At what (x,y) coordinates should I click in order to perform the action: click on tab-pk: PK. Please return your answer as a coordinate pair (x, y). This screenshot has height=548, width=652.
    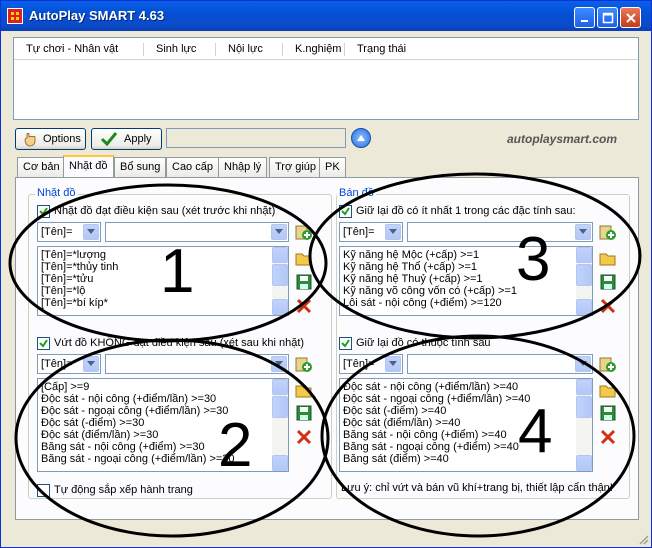
    Looking at the image, I should click on (332, 167).